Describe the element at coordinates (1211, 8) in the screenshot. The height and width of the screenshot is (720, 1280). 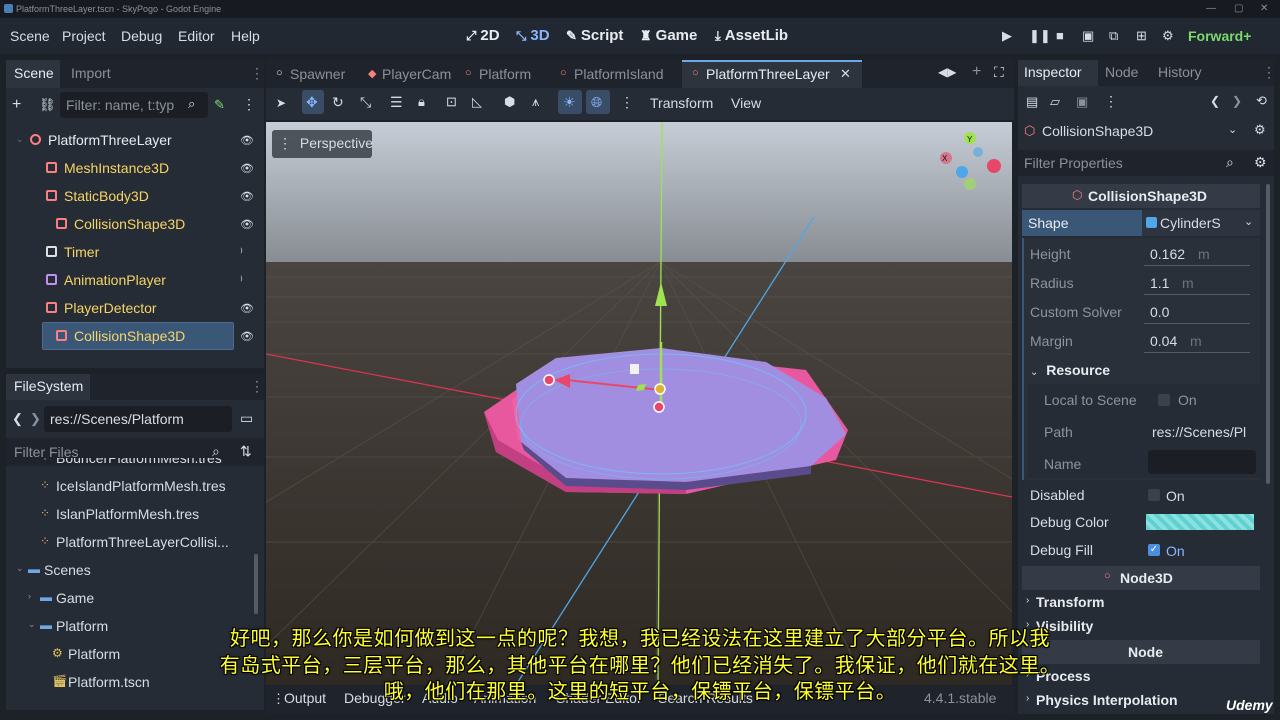
I see `minimize-icon: —` at that location.